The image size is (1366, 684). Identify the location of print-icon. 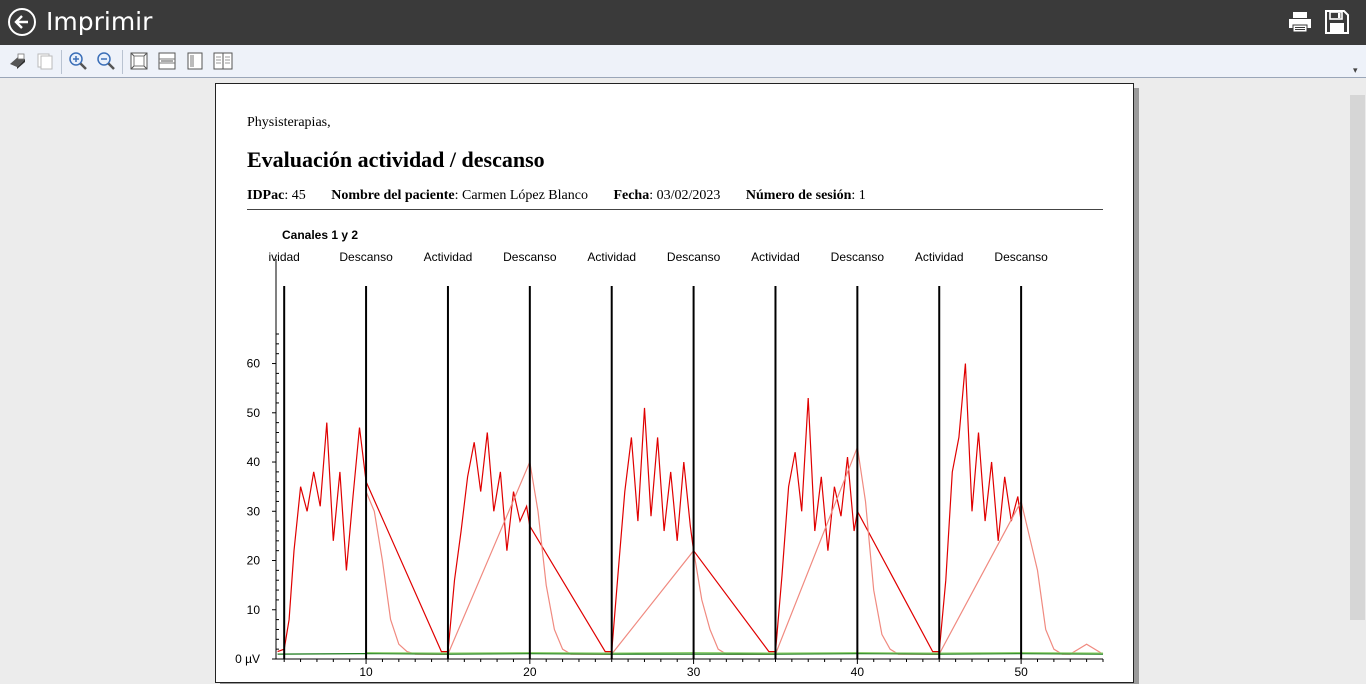
(18, 61).